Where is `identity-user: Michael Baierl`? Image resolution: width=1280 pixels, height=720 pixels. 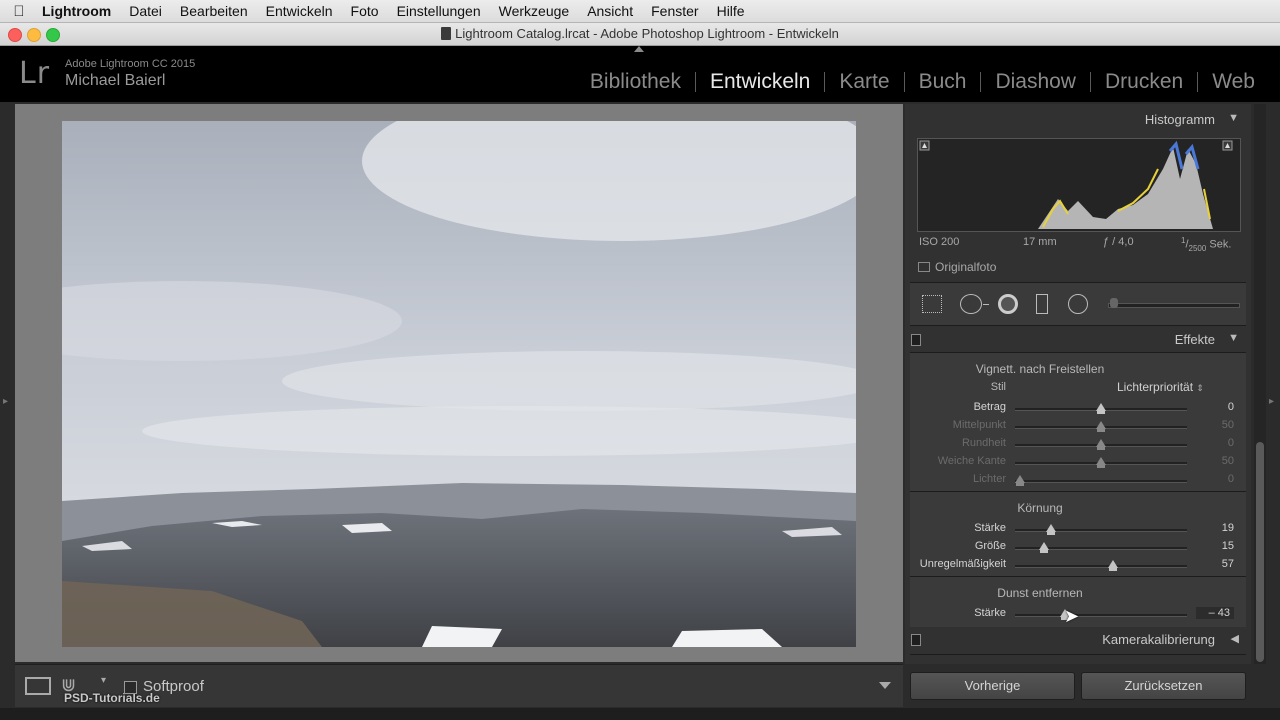 identity-user: Michael Baierl is located at coordinates (115, 80).